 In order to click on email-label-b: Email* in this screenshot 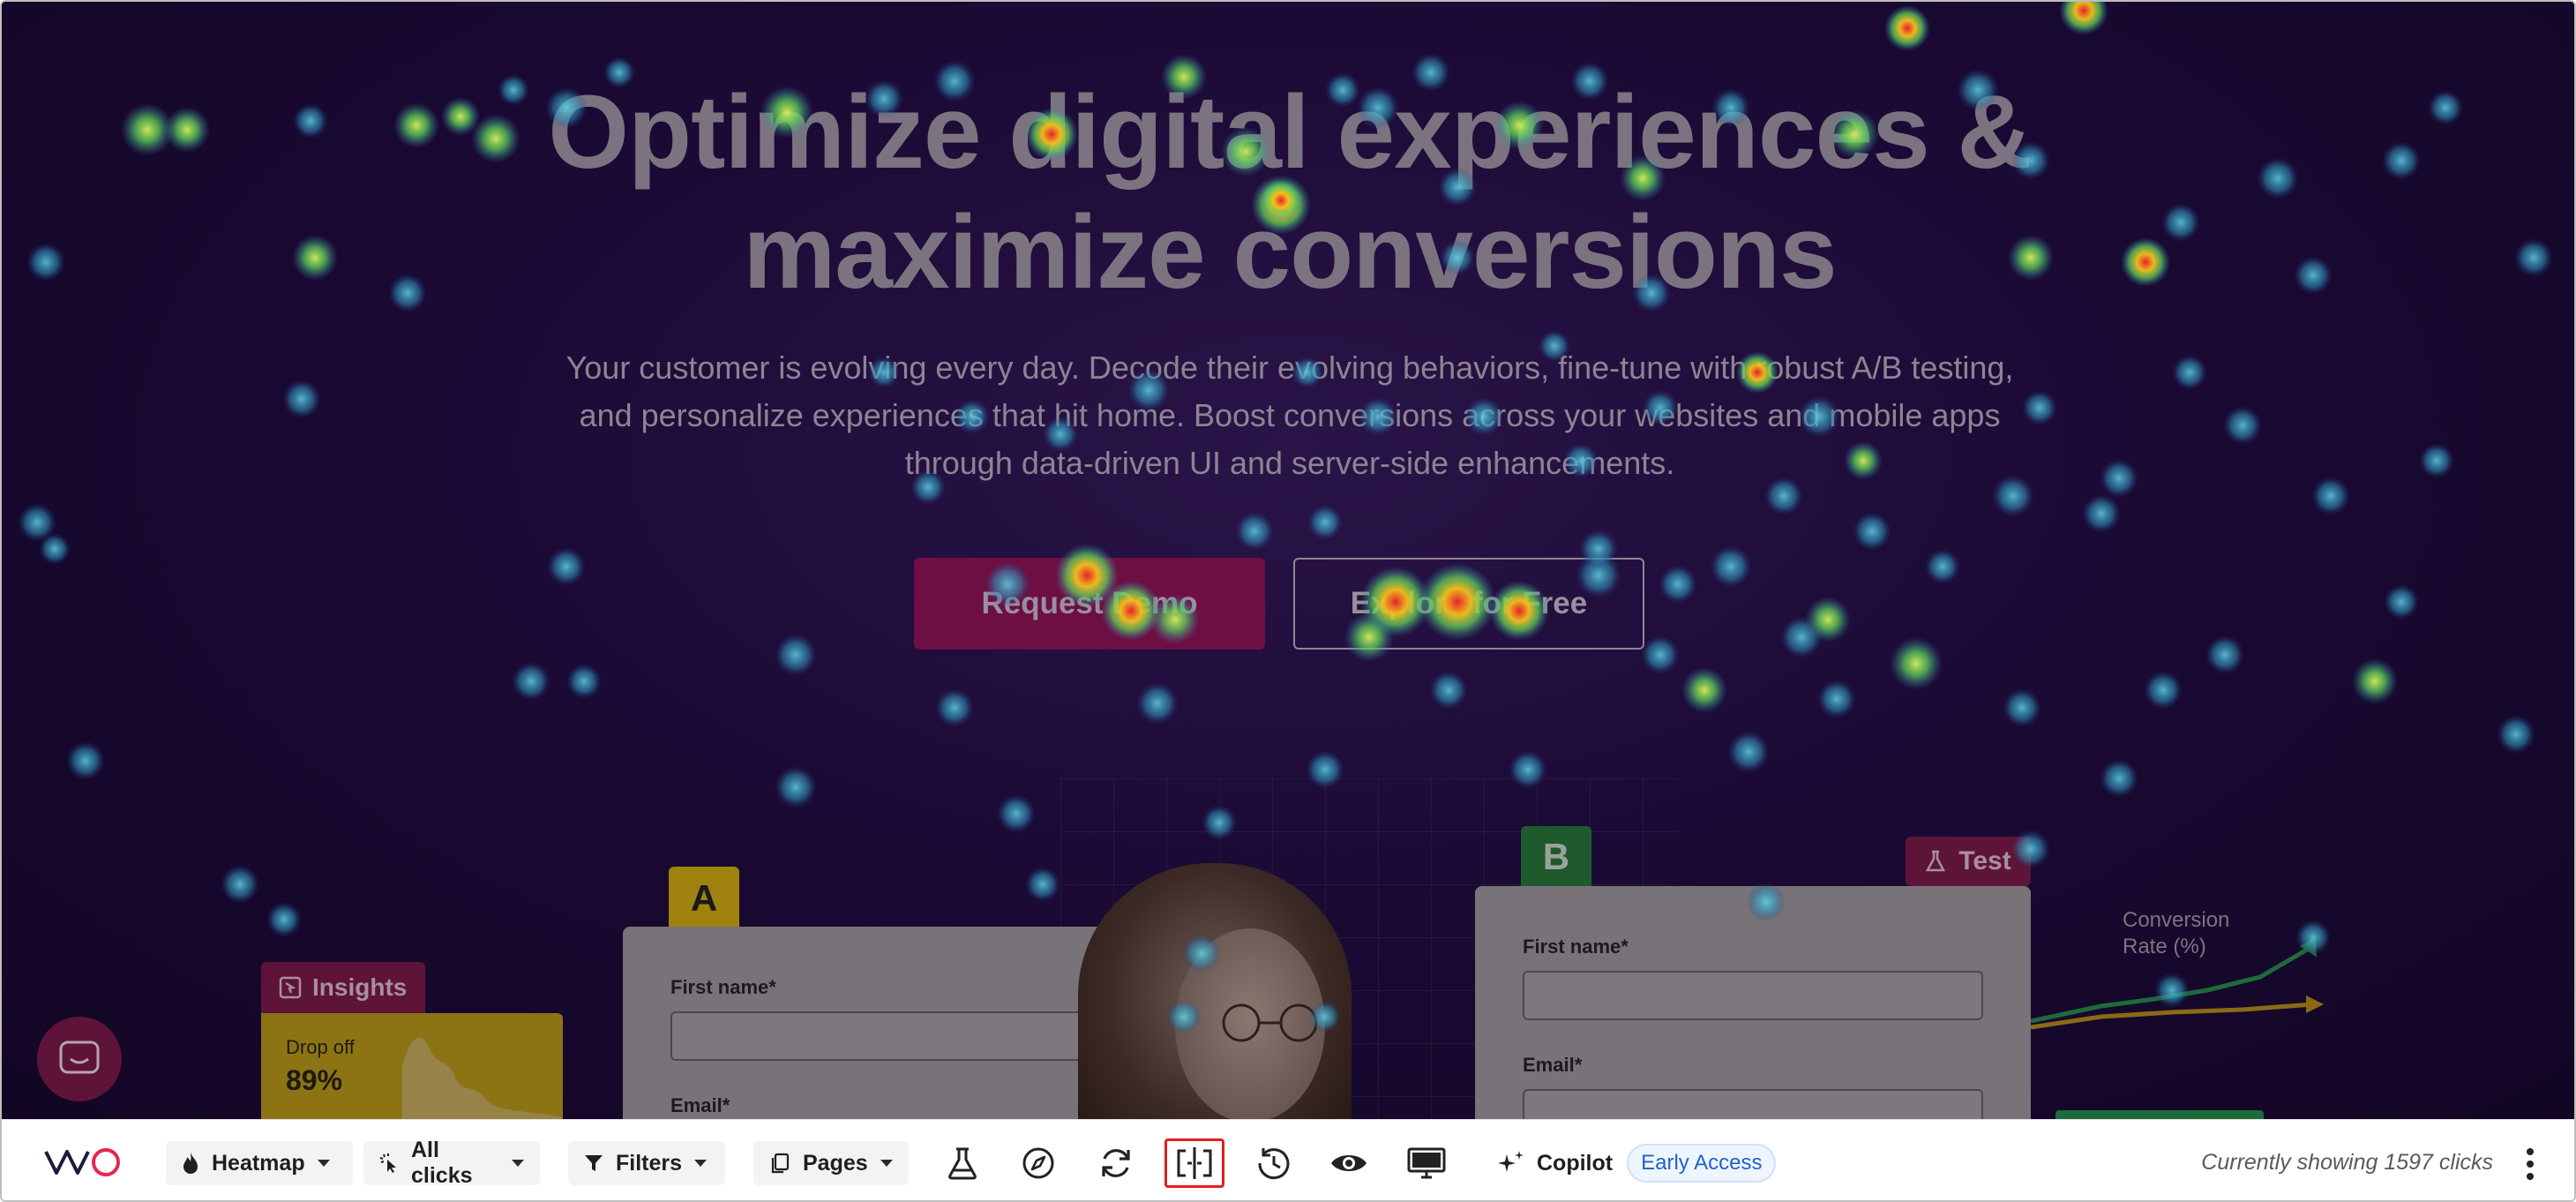, I will do `click(1553, 1065)`.